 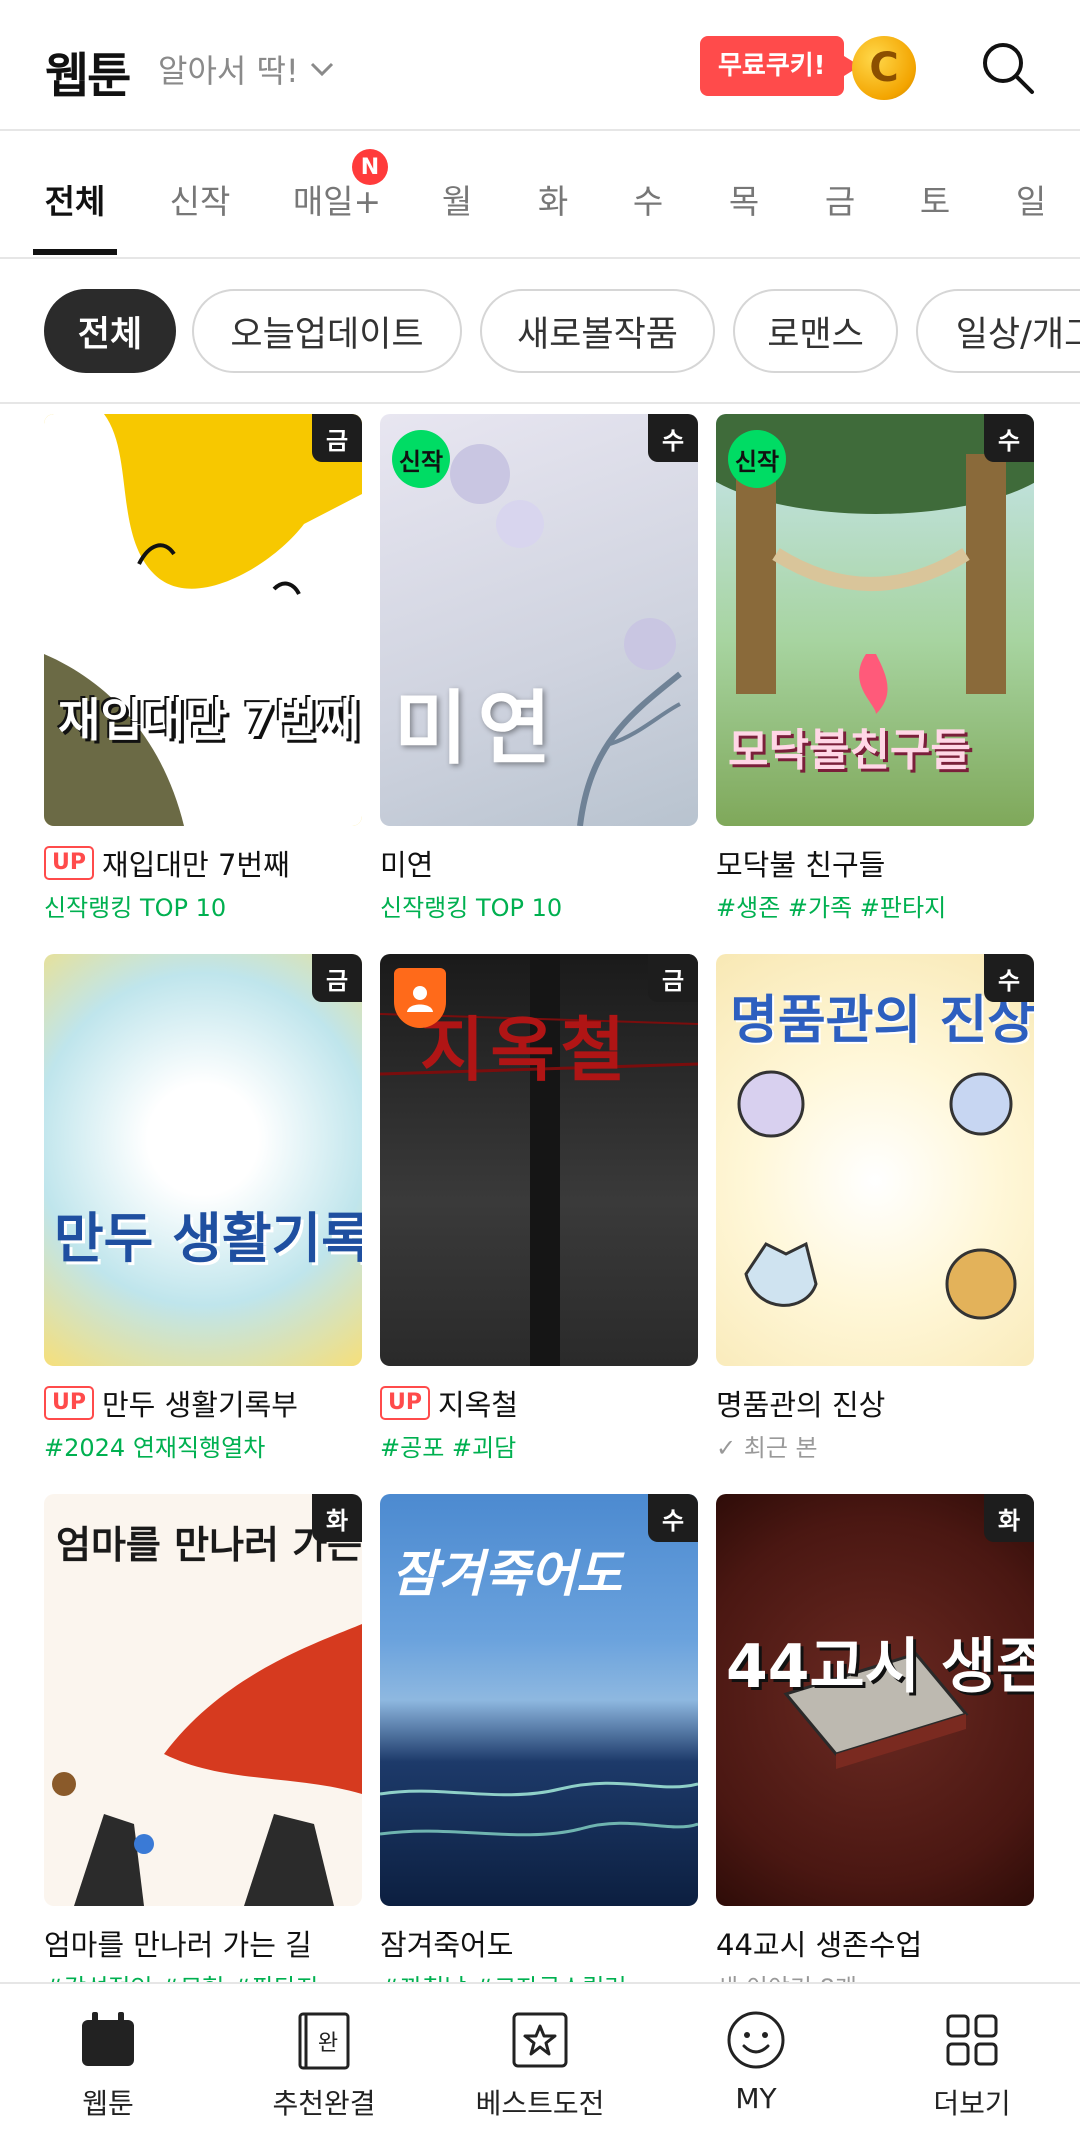 I want to click on webtoon-subtitle: #공포 #괴담, so click(x=448, y=1448).